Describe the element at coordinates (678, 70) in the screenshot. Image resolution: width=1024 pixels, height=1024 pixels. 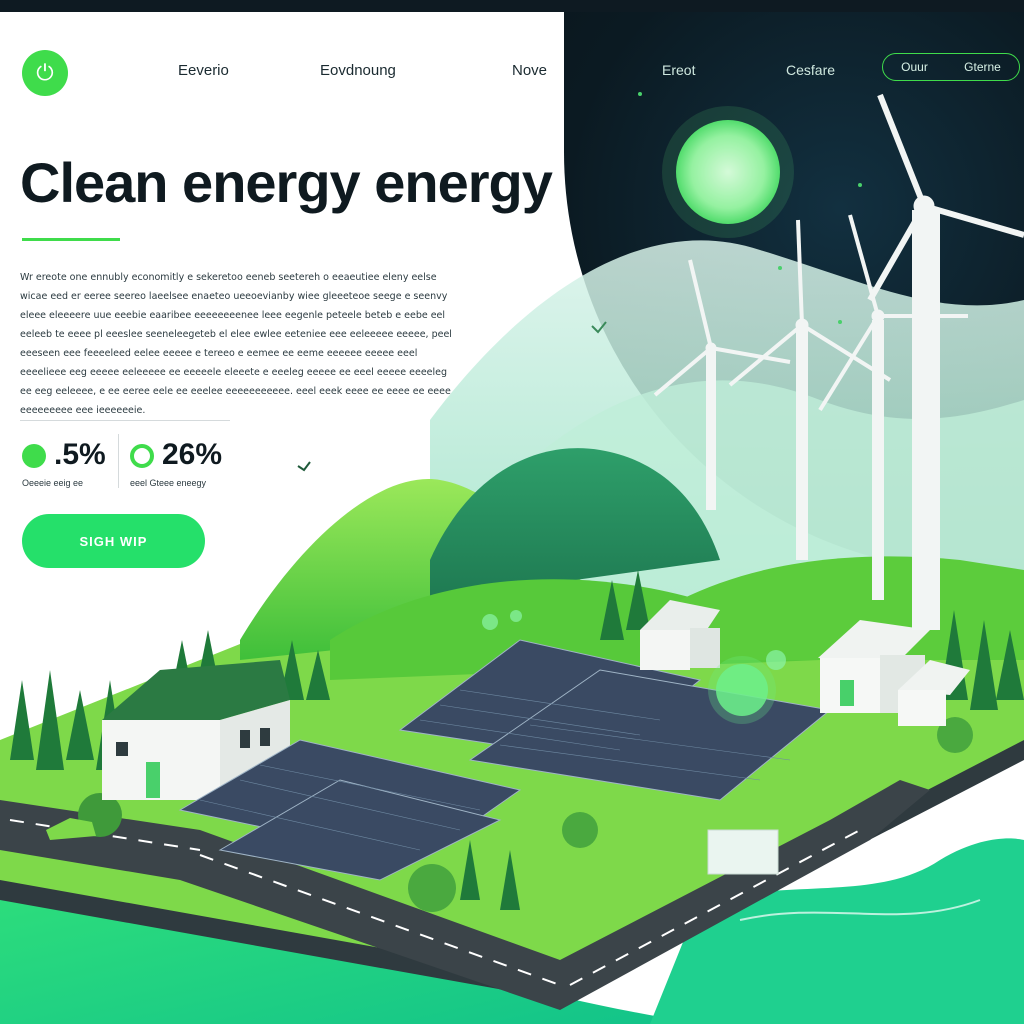
I see `nav-item-4: Ereot` at that location.